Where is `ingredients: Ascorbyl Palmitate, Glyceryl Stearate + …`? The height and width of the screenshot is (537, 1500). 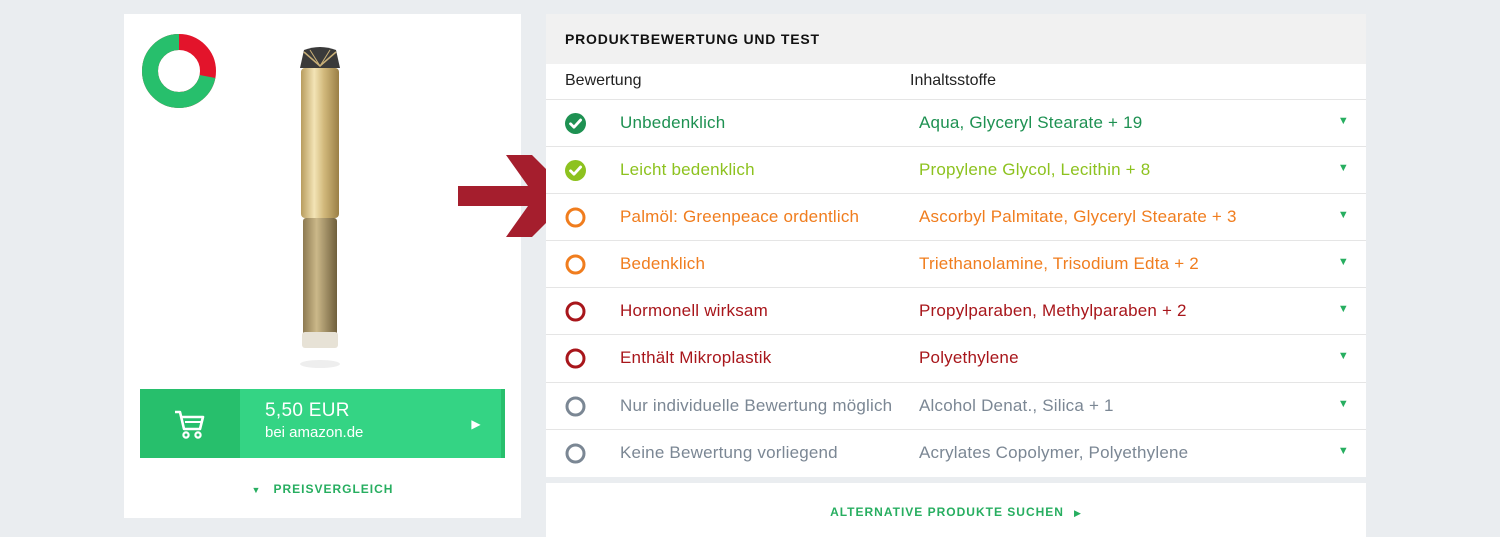 ingredients: Ascorbyl Palmitate, Glyceryl Stearate + … is located at coordinates (1078, 217).